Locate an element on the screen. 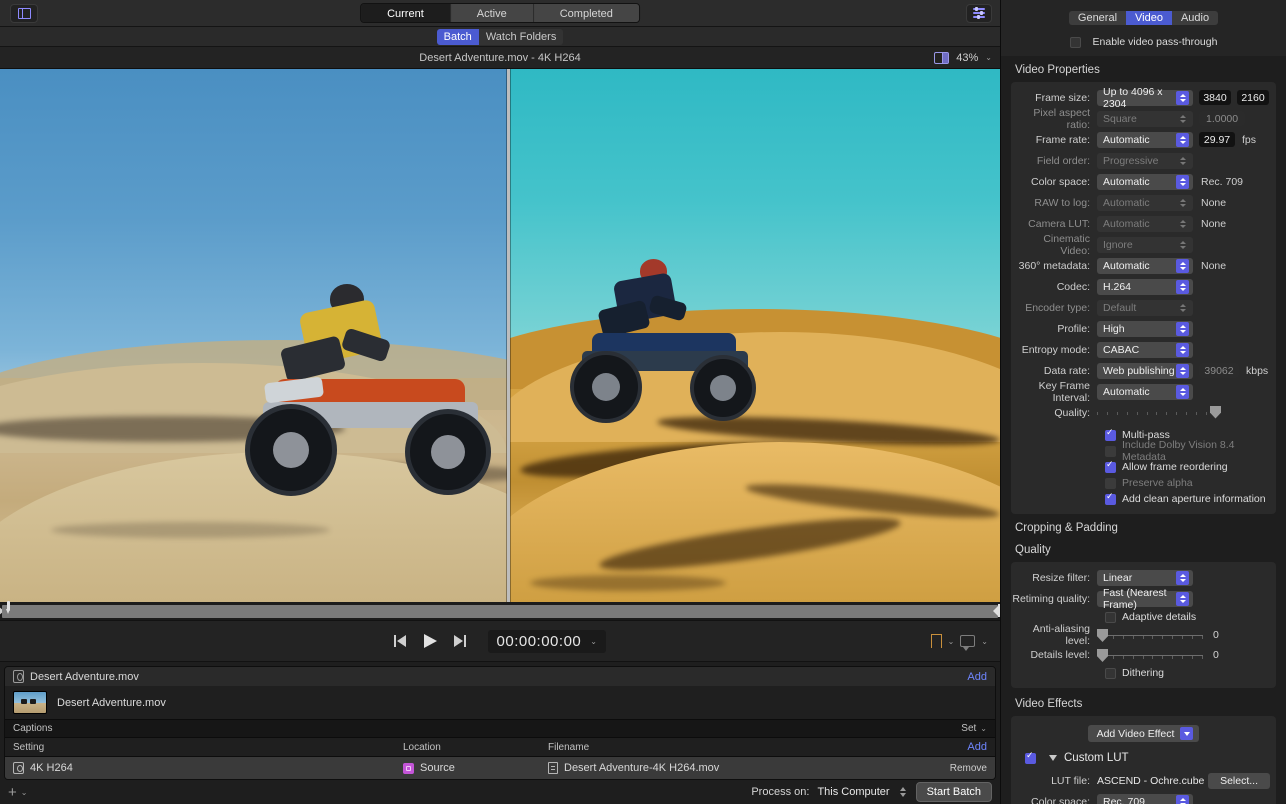 The image size is (1286, 804). resize-filter-popup: Linear is located at coordinates (1145, 577).